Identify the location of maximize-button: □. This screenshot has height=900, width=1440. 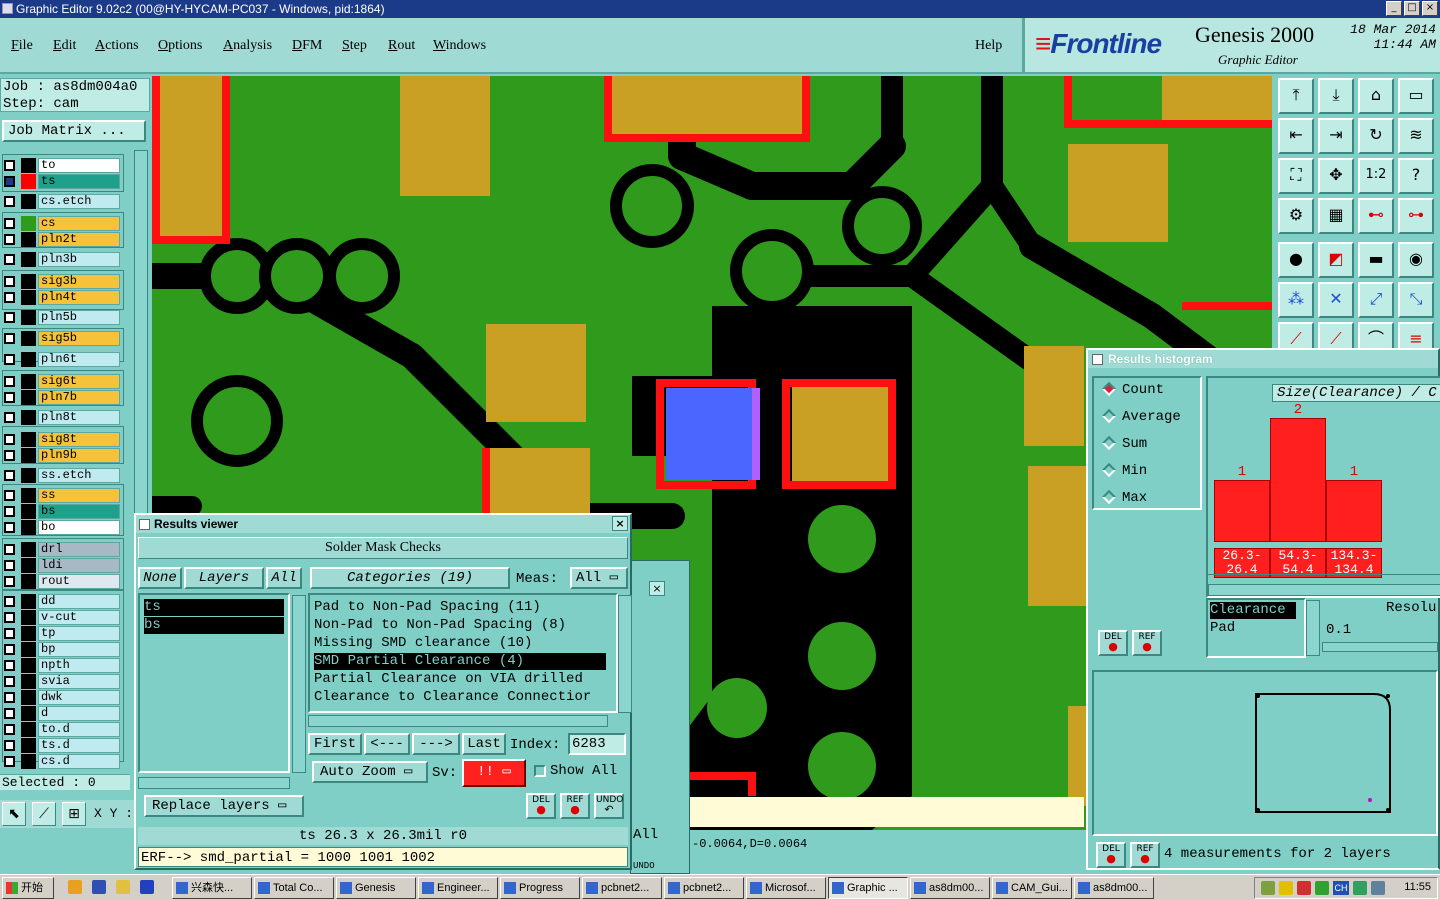
(1412, 8).